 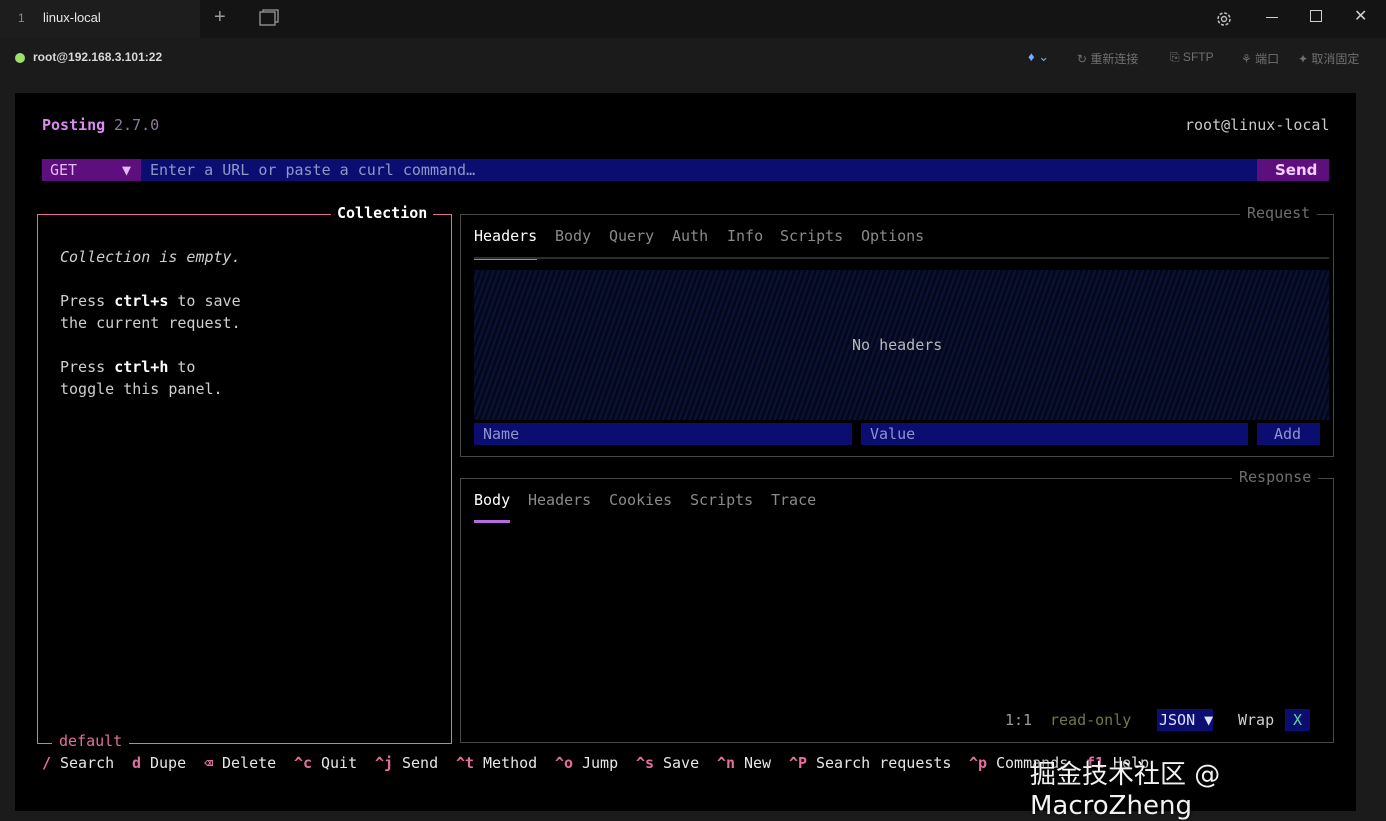 I want to click on gear-icon, so click(x=1224, y=19).